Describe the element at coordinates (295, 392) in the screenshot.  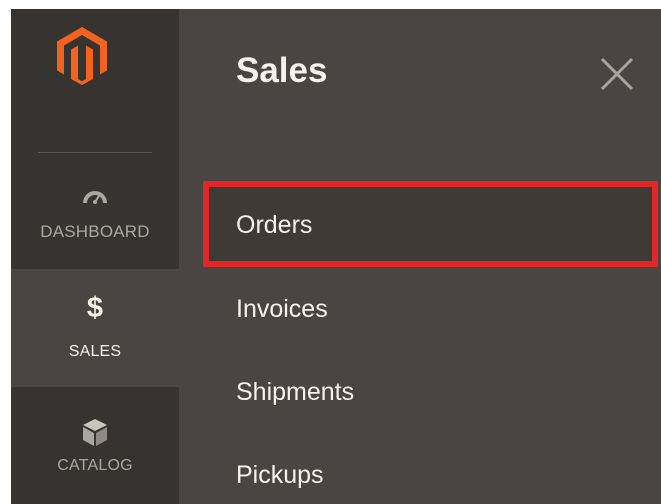
I see `submenu-item-label: Shipments` at that location.